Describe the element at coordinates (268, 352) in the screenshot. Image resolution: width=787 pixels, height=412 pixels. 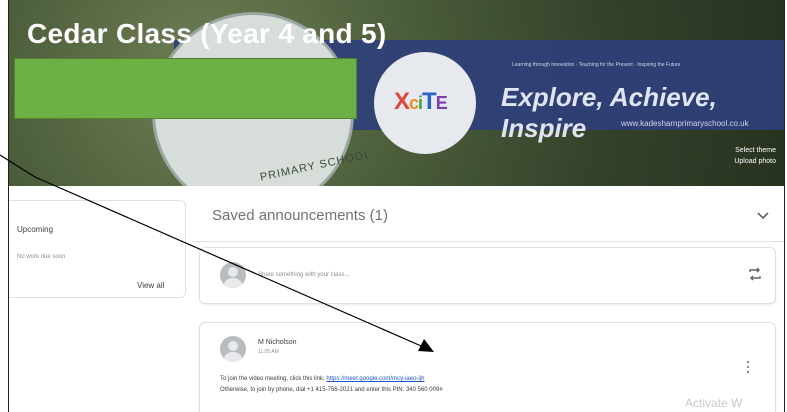
I see `post-time: 11:05 AM` at that location.